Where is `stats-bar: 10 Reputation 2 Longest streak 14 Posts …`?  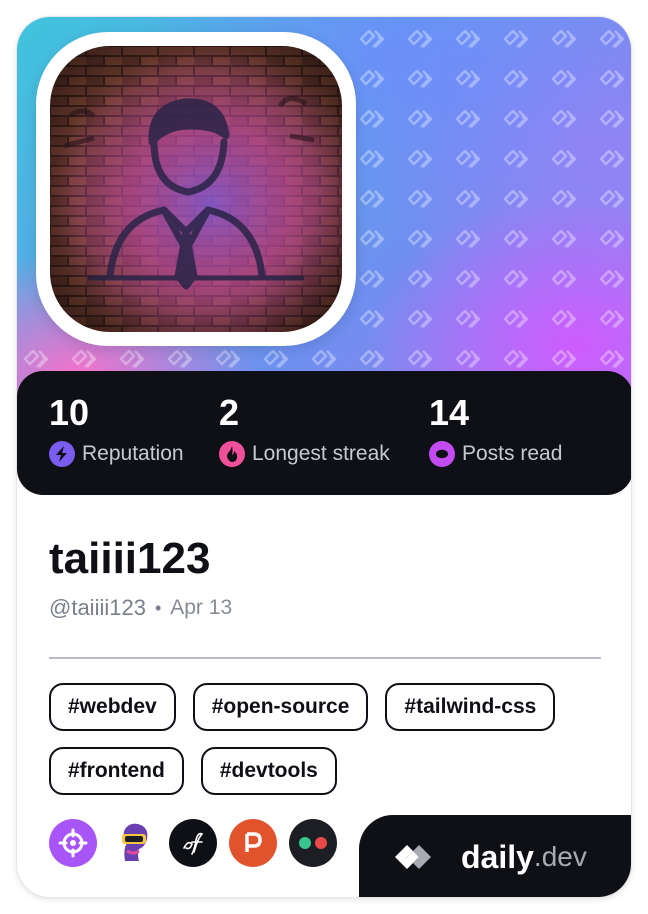
stats-bar: 10 Reputation 2 Longest streak 14 Posts … is located at coordinates (324, 433).